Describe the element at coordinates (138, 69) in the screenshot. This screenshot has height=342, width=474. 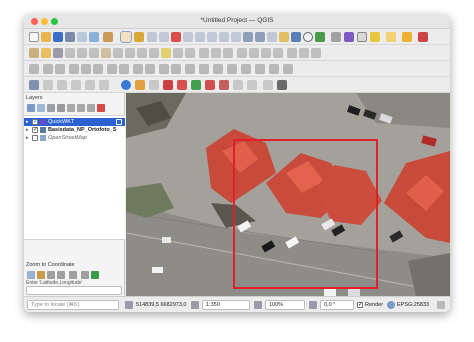
I see `split-features-icon` at that location.